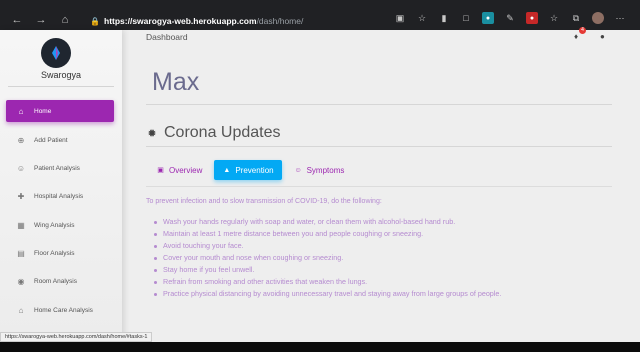 The height and width of the screenshot is (352, 640). Describe the element at coordinates (325, 170) in the screenshot. I see `tab-label: Symptoms` at that location.